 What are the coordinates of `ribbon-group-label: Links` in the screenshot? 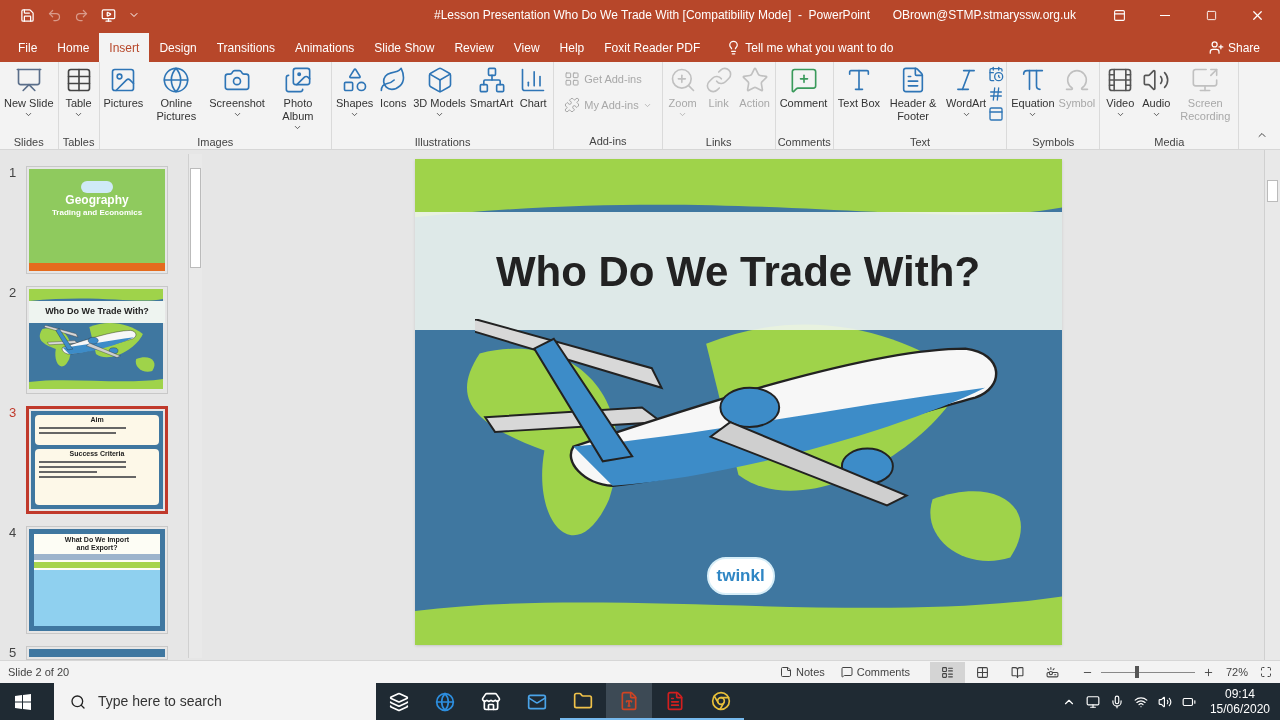 It's located at (718, 142).